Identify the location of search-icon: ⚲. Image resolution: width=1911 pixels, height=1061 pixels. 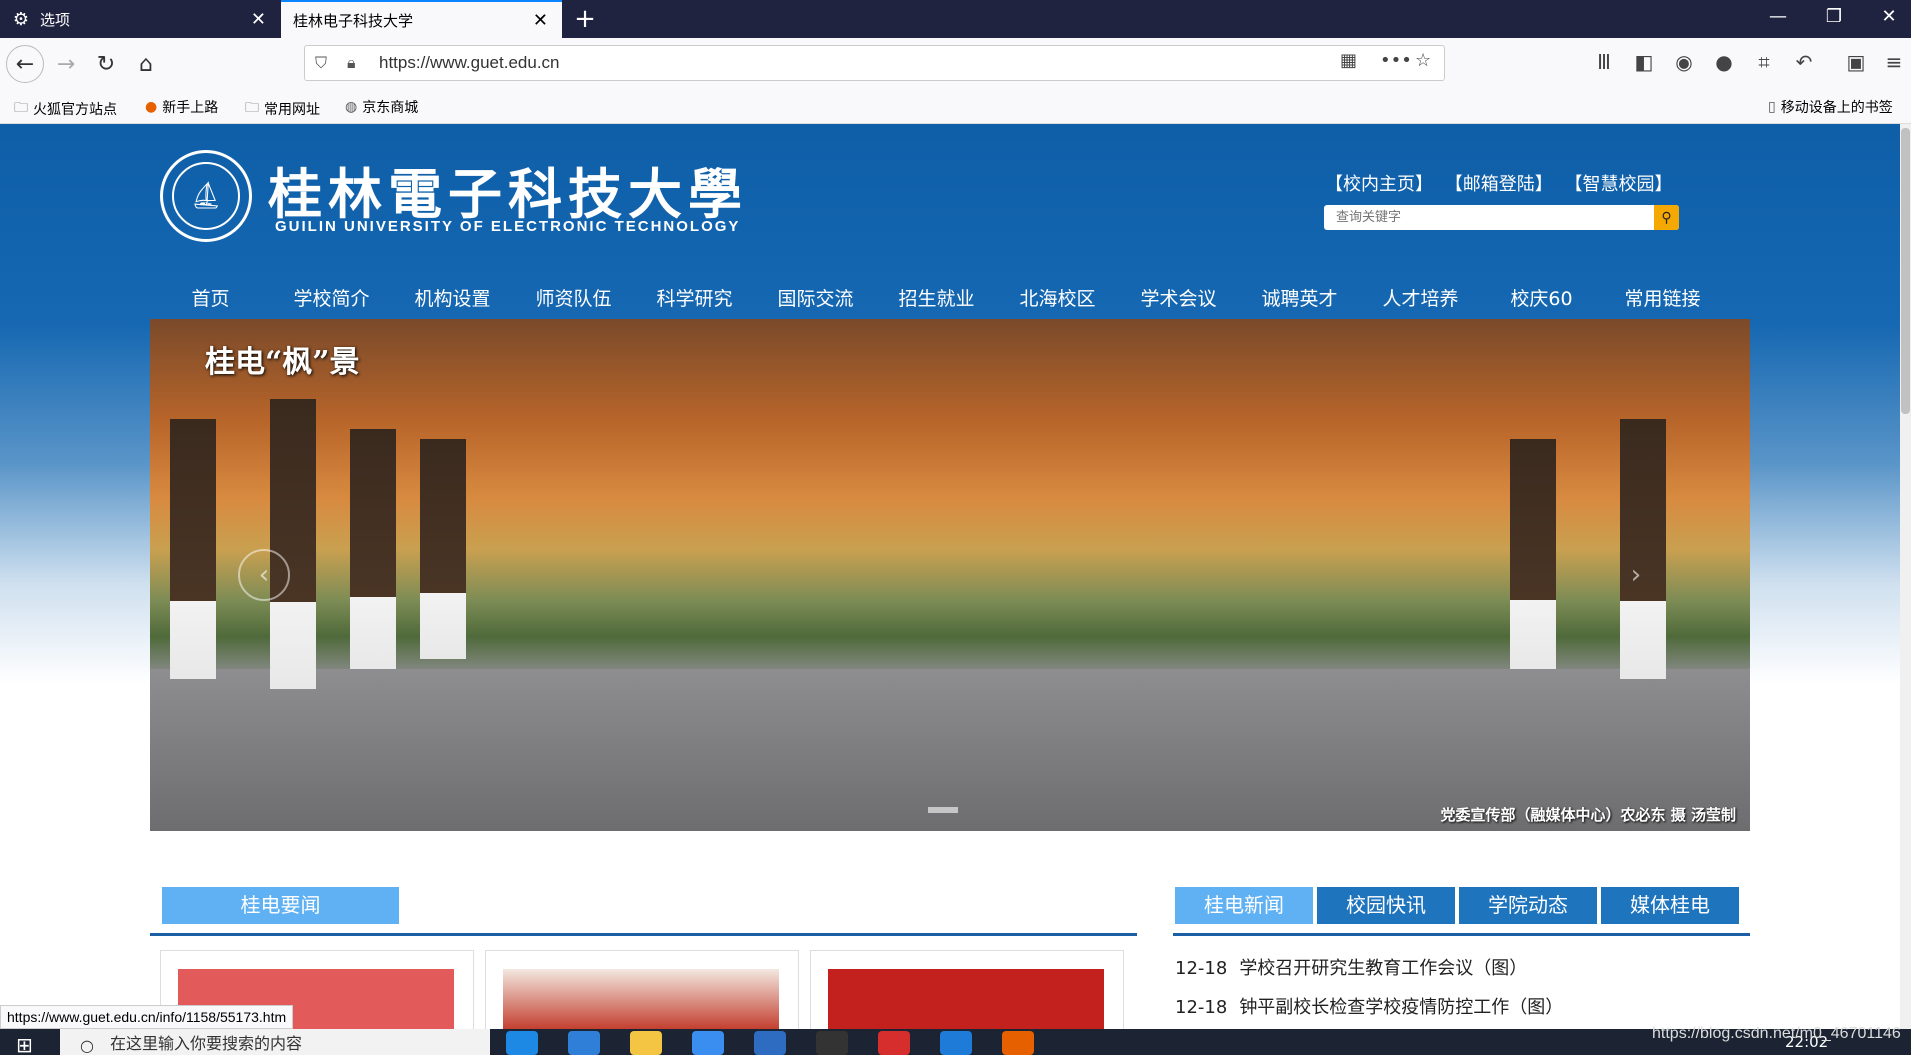
(1666, 217).